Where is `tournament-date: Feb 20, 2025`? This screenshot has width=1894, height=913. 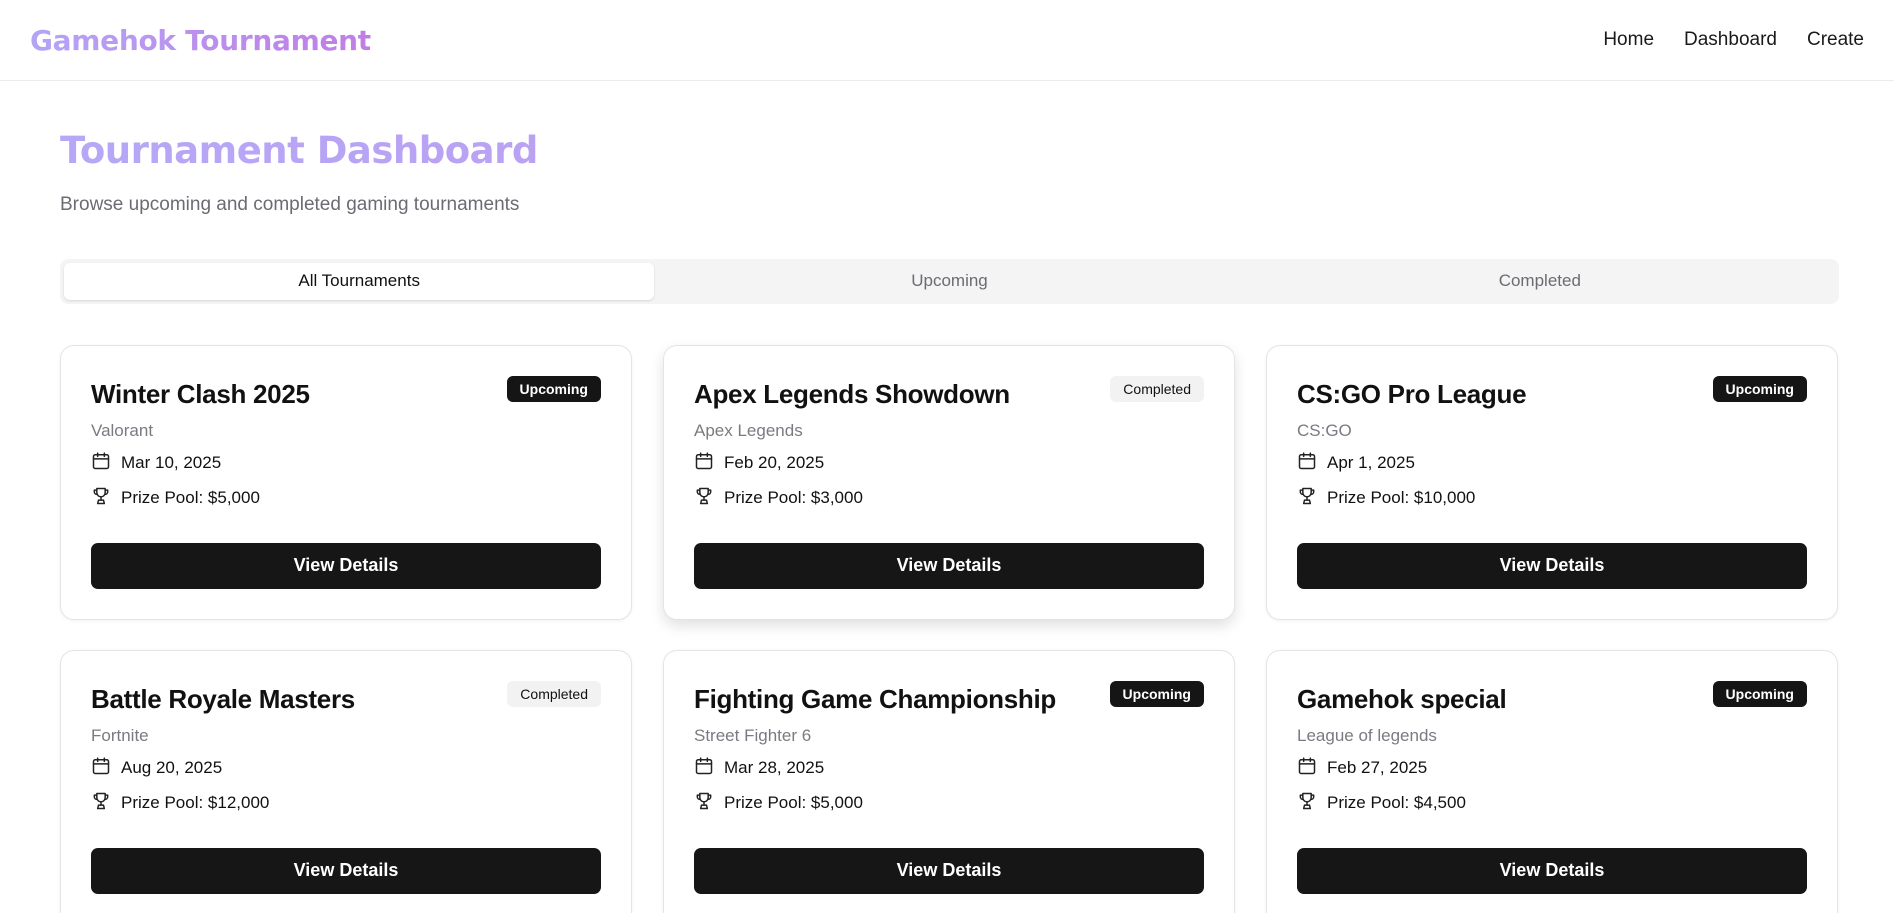
tournament-date: Feb 20, 2025 is located at coordinates (774, 463).